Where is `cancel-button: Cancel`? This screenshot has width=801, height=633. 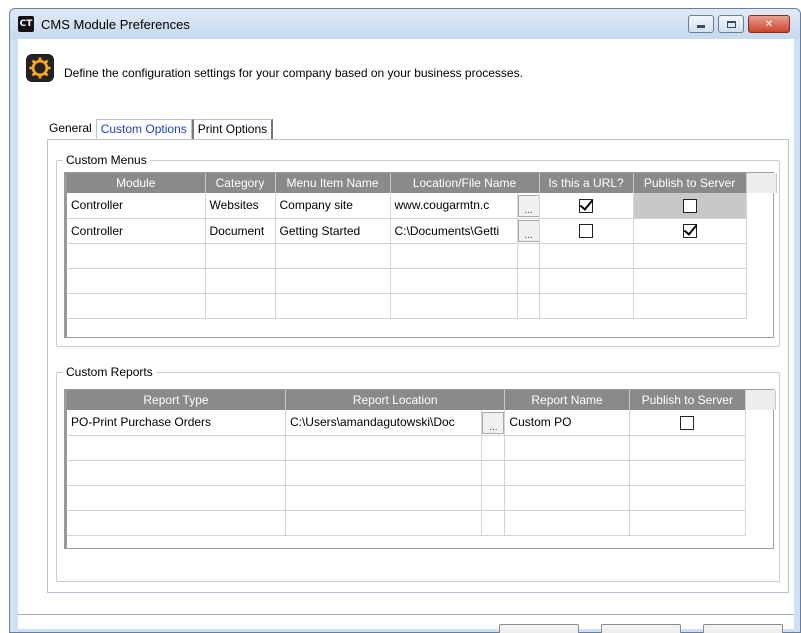 cancel-button: Cancel is located at coordinates (641, 628).